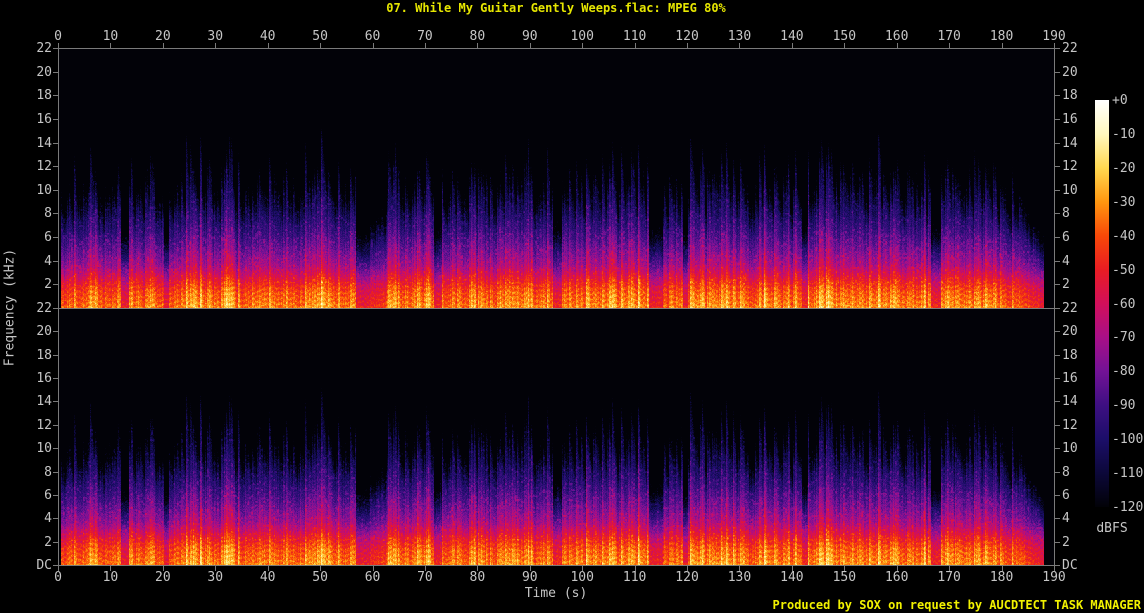 The height and width of the screenshot is (613, 1144). I want to click on time-tick-label: 50, so click(320, 36).